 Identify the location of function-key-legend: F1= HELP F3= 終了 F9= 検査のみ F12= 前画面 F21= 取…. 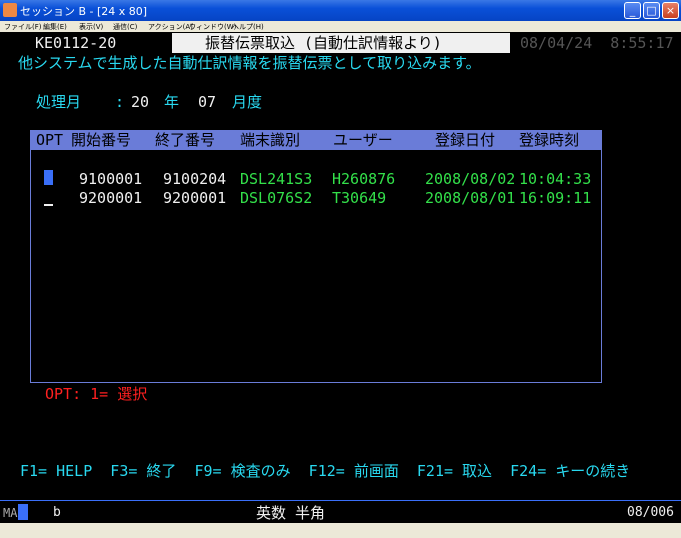
(325, 471).